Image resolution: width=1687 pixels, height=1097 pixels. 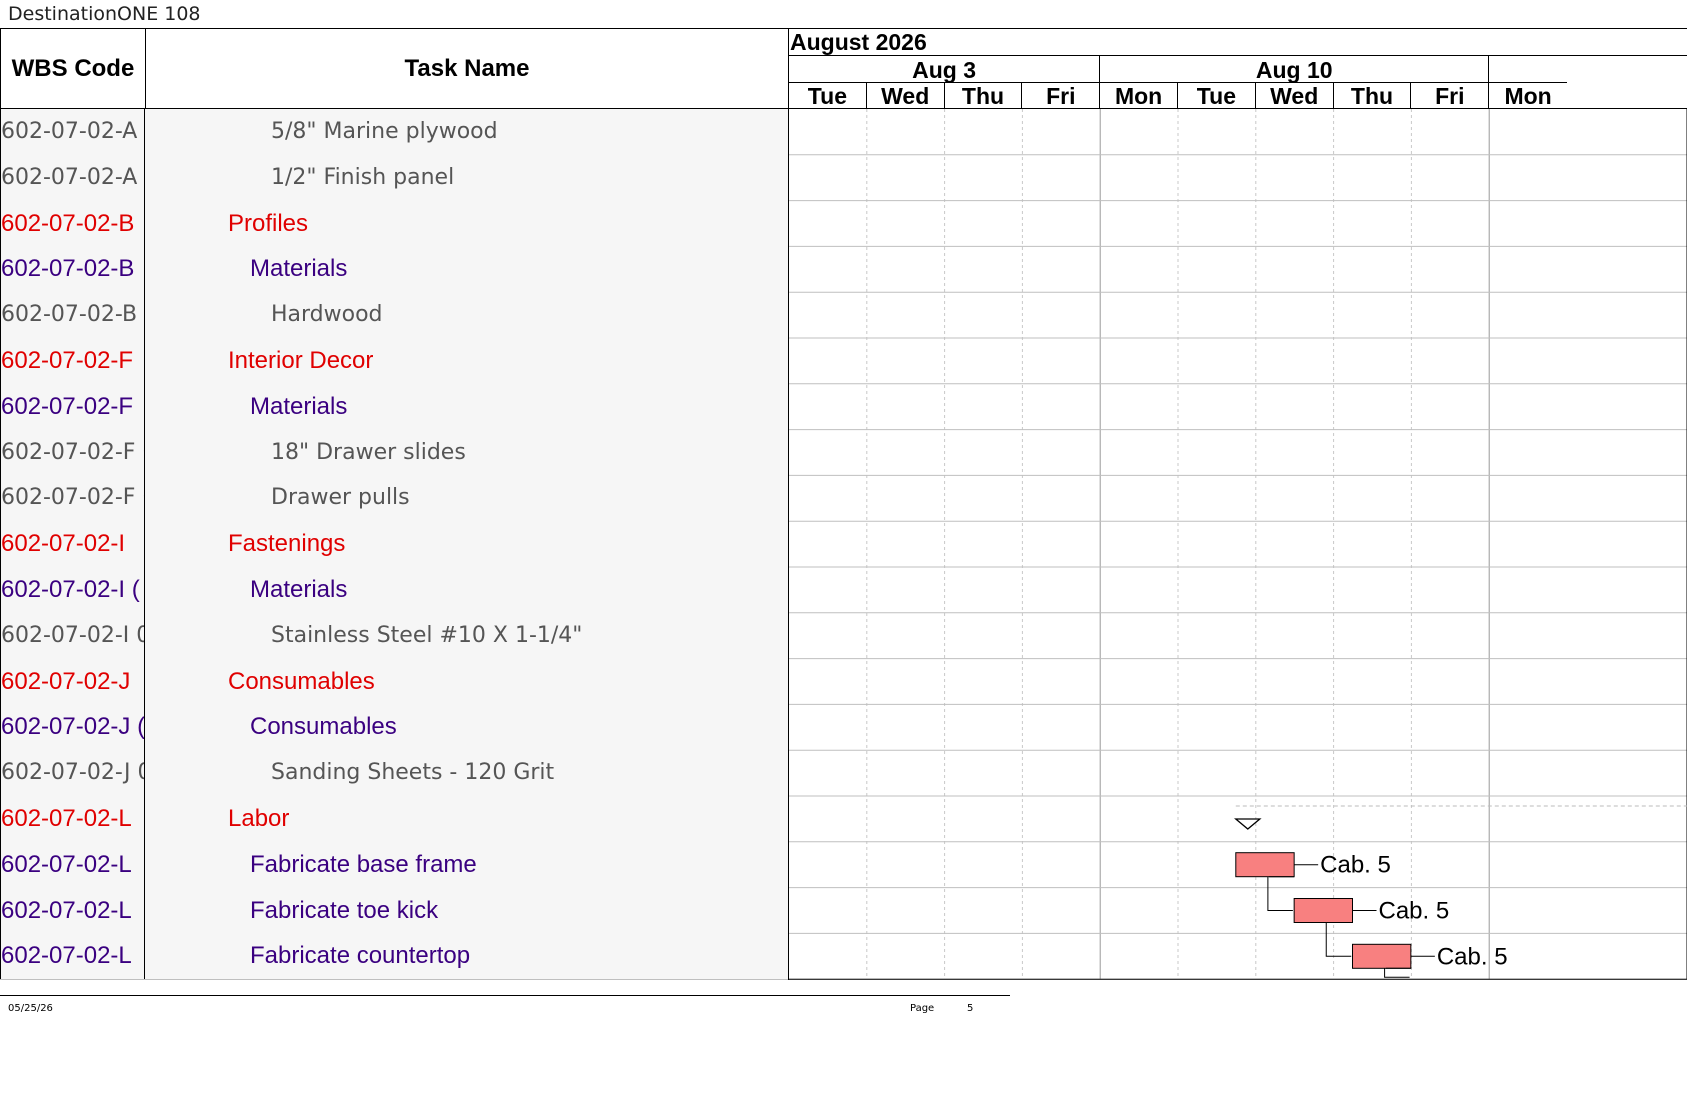 I want to click on task-row: 602-07-02-F Interior Decor, so click(x=394, y=361).